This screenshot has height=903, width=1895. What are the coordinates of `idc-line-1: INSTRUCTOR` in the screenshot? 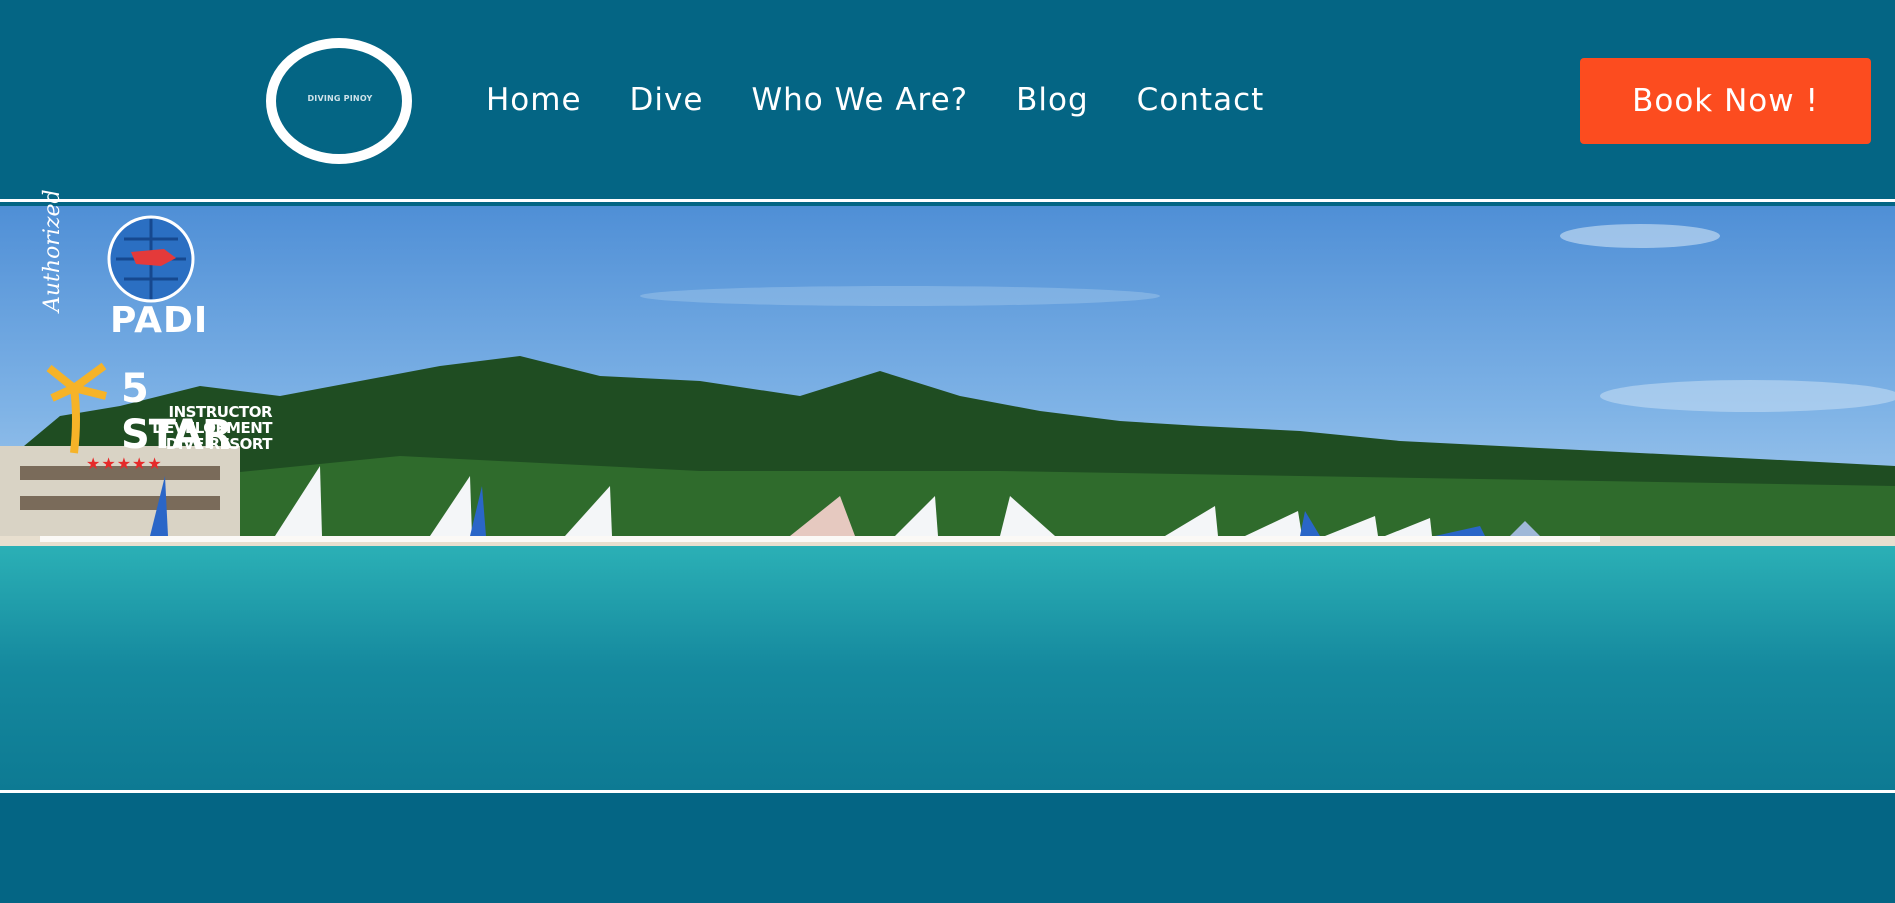 It's located at (220, 412).